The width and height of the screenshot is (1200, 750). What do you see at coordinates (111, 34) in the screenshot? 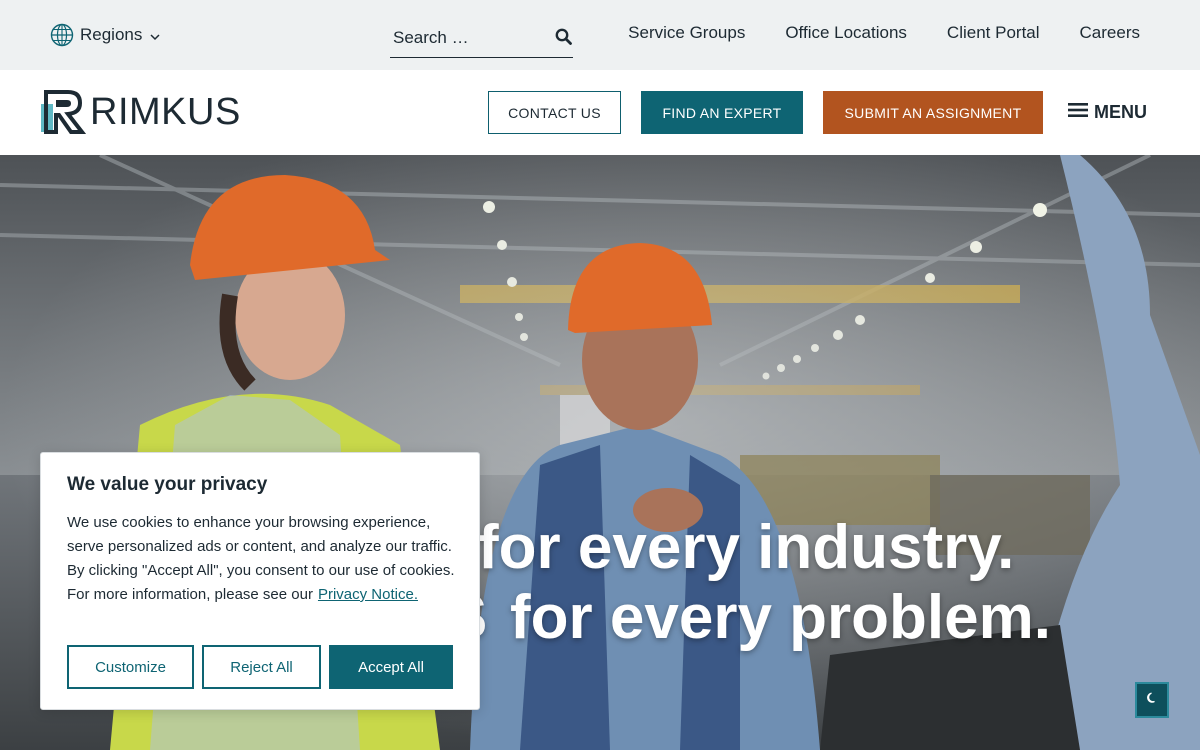
I see `regions-label: Regions` at bounding box center [111, 34].